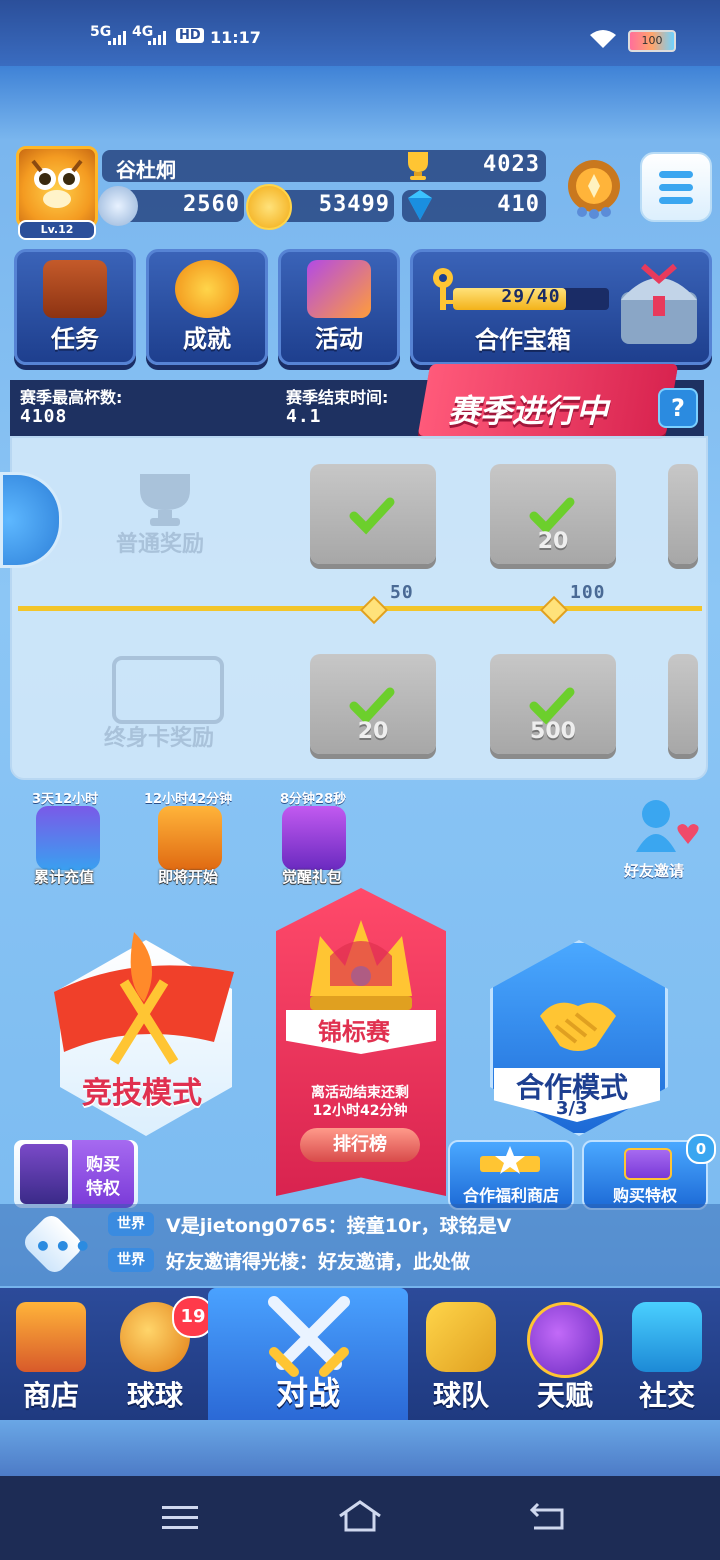 Image resolution: width=720 pixels, height=1560 pixels. I want to click on trophy-count: 4023, so click(511, 164).